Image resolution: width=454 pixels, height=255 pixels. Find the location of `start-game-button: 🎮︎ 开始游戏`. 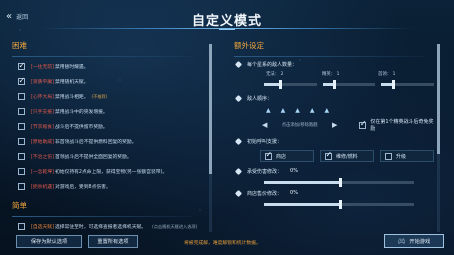

start-game-button: 🎮︎ 开始游戏 is located at coordinates (414, 241).